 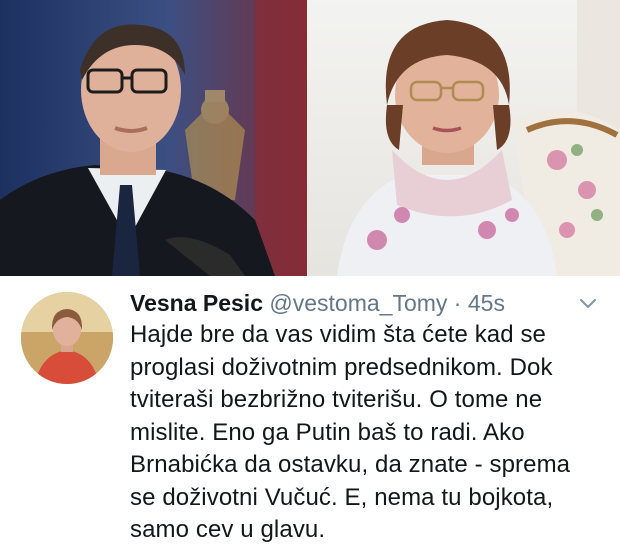 I want to click on tweet-text-line: mislite. Eno ga Putin baš to radi. Ako, so click(x=327, y=432).